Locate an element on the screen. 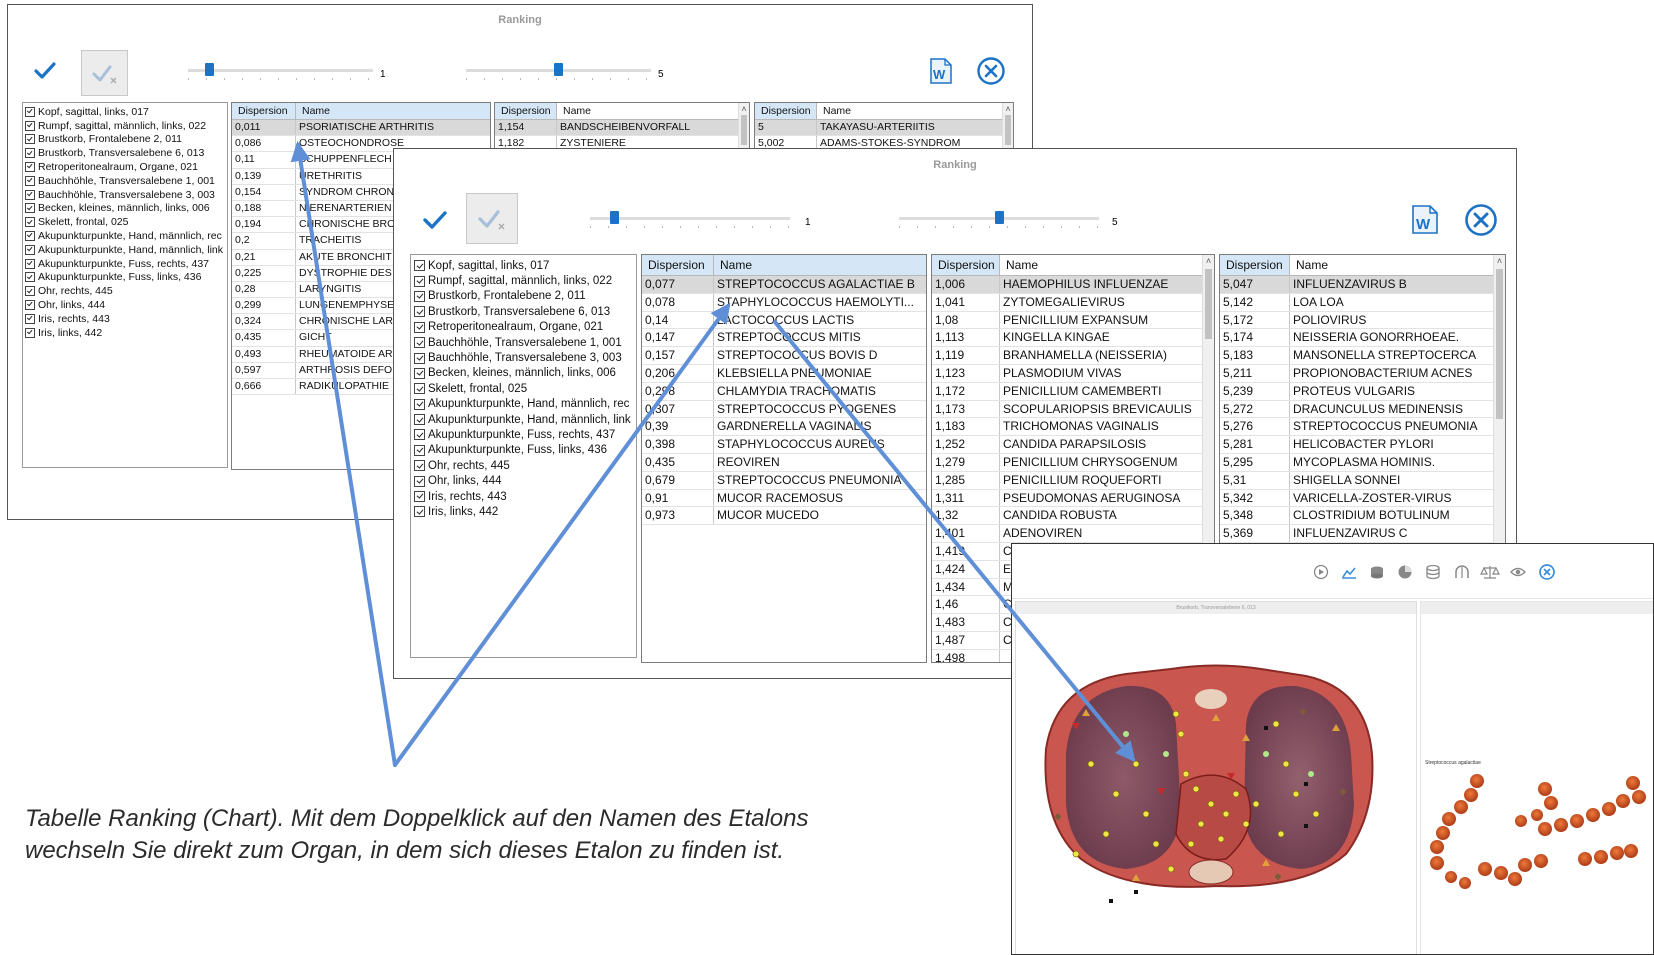 The width and height of the screenshot is (1654, 955). table-row: 1,113 KINGELLA KINGAE is located at coordinates (1067, 338).